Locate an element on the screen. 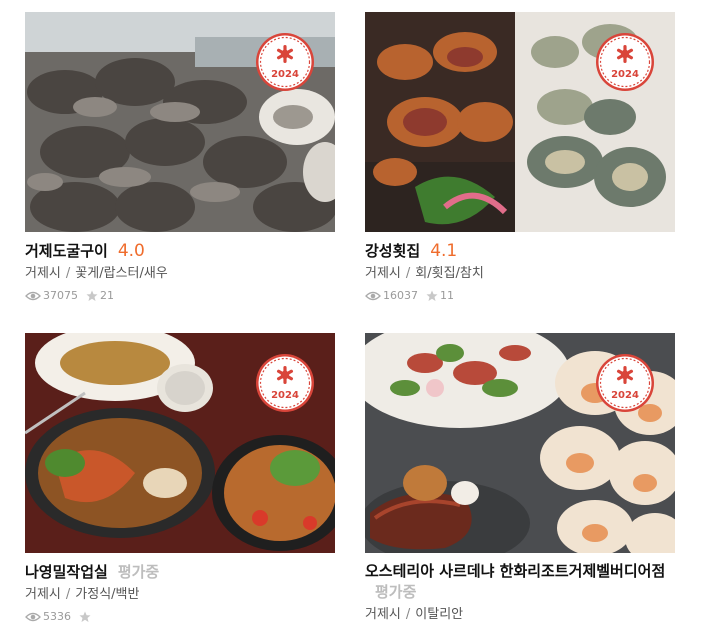 This screenshot has height=642, width=701. view-count: 5336 is located at coordinates (48, 616).